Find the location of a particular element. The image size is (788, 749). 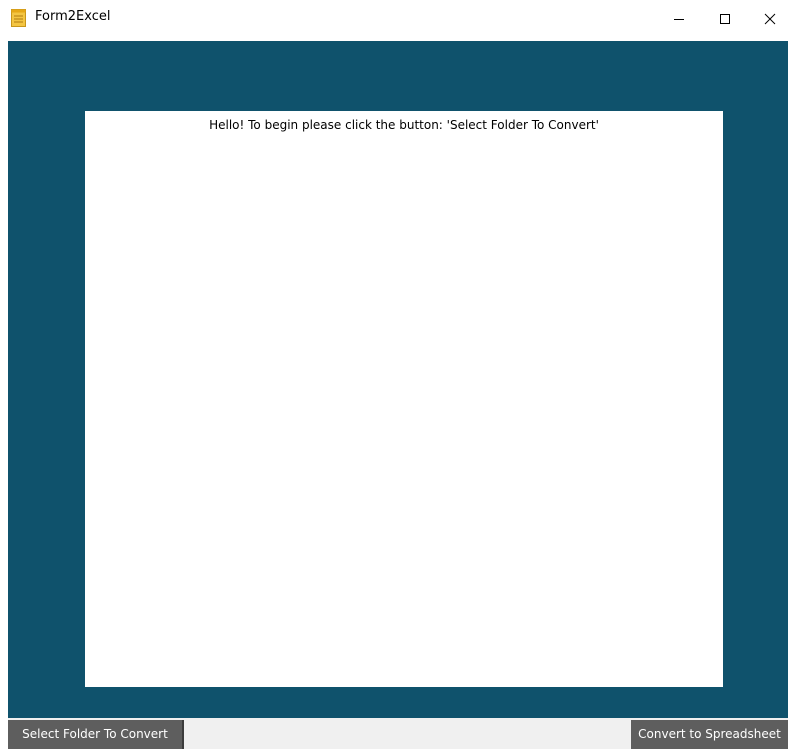

close-icon is located at coordinates (770, 19).